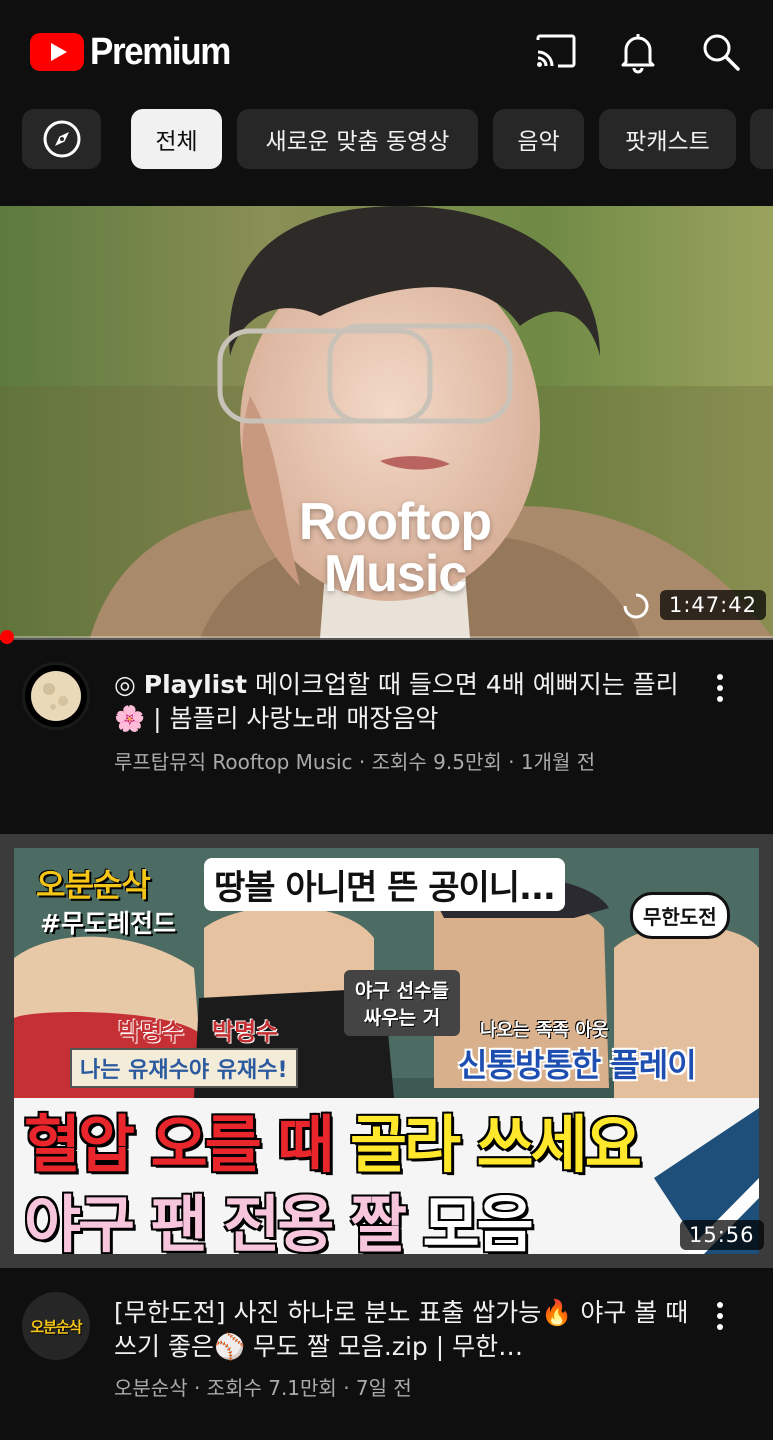  What do you see at coordinates (195, 684) in the screenshot?
I see `title-bold-part: Playlist` at bounding box center [195, 684].